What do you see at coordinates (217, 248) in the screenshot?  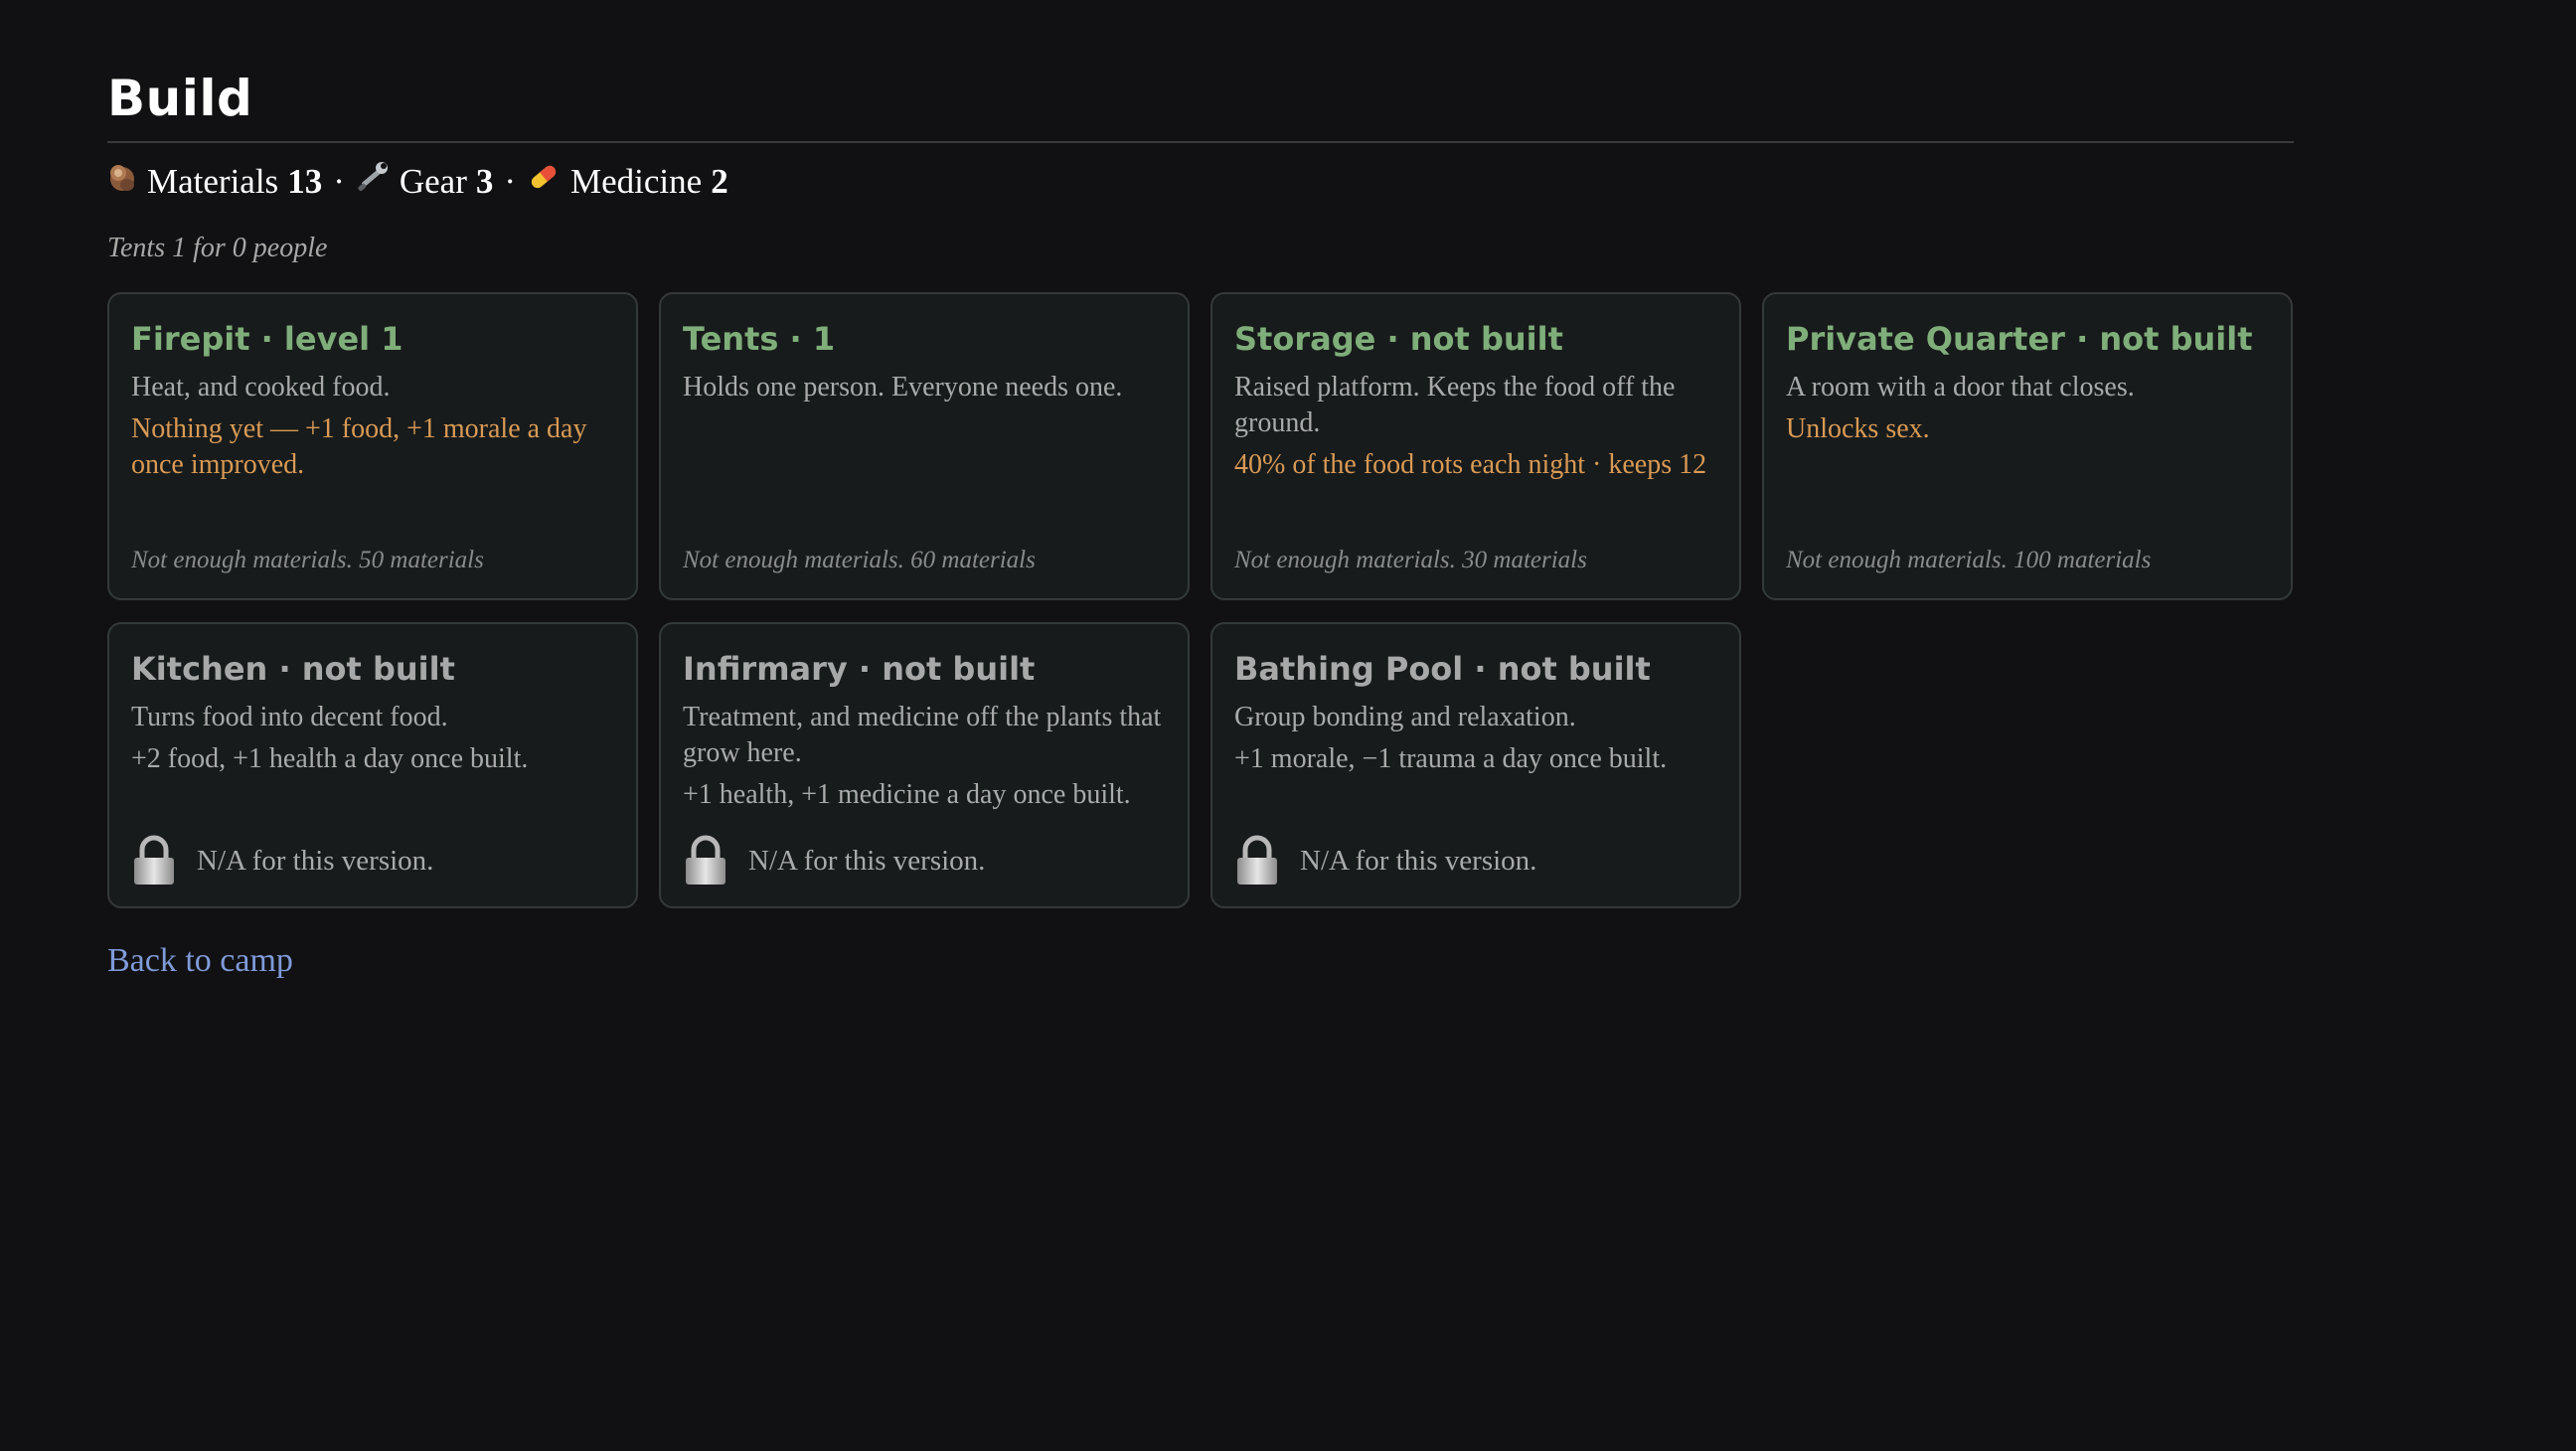 I see `tents-capacity-note: Tents 1 for 0 people` at bounding box center [217, 248].